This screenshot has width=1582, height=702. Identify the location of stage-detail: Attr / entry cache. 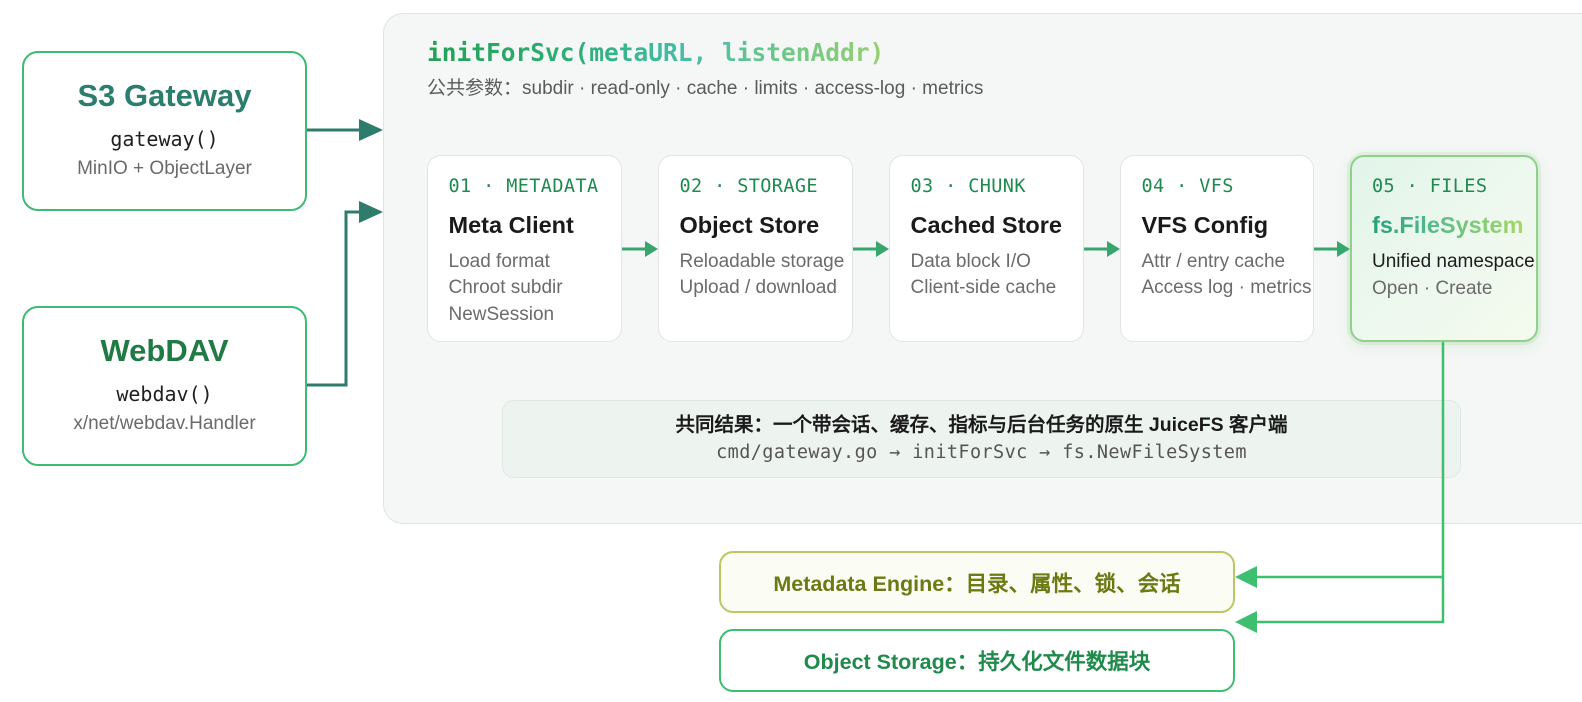
(1213, 261).